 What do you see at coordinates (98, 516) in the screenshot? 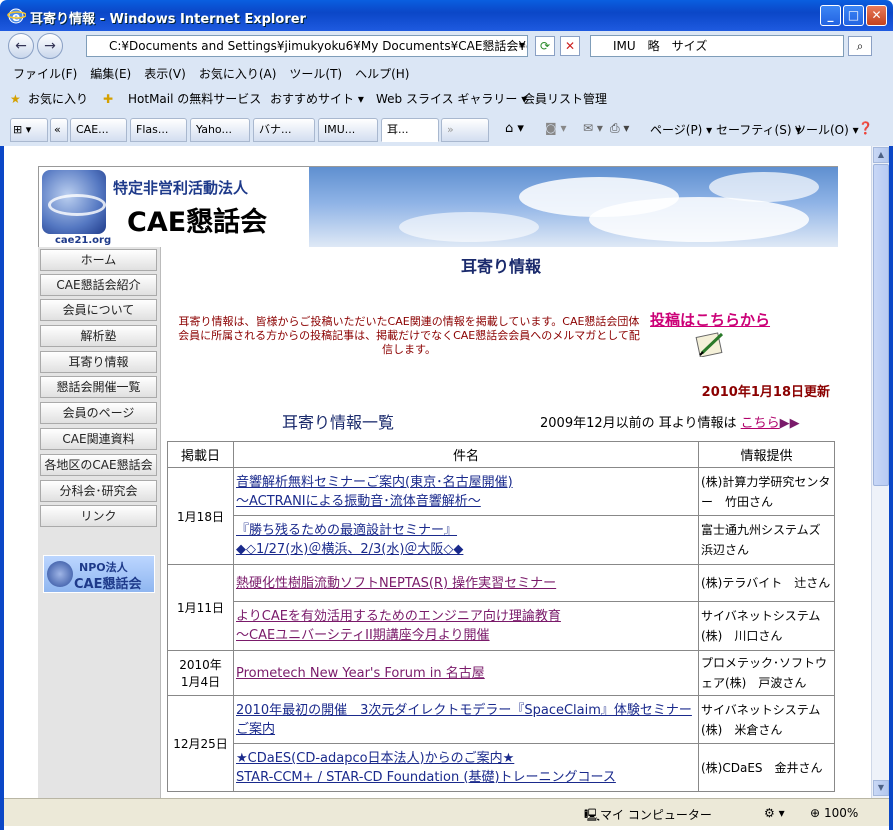
I see `sidebar-item-links: リンク` at bounding box center [98, 516].